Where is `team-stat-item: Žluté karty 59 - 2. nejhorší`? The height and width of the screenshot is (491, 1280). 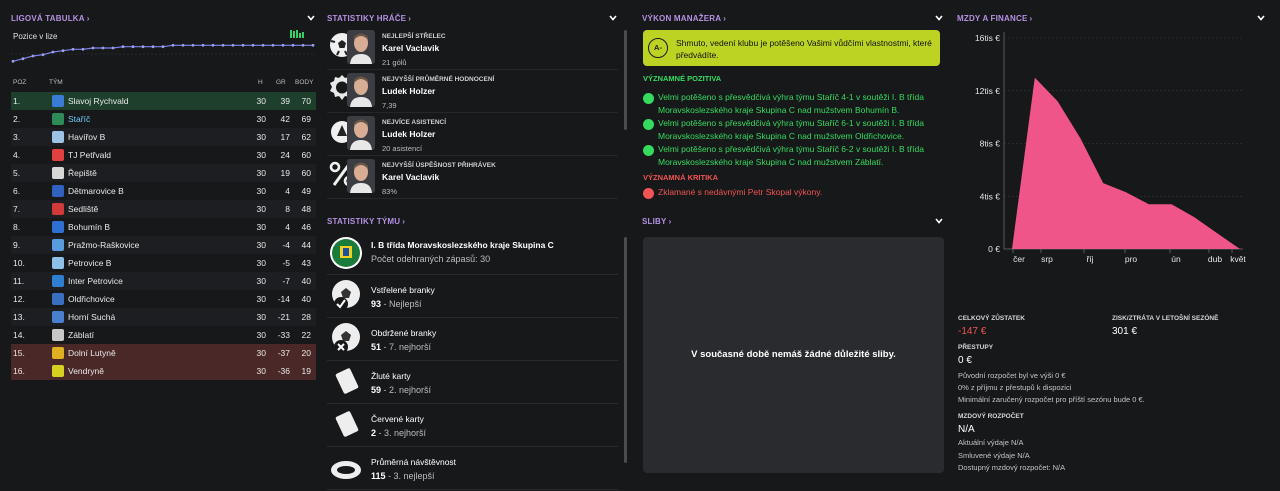 team-stat-item: Žluté karty 59 - 2. nejhorší is located at coordinates (472, 382).